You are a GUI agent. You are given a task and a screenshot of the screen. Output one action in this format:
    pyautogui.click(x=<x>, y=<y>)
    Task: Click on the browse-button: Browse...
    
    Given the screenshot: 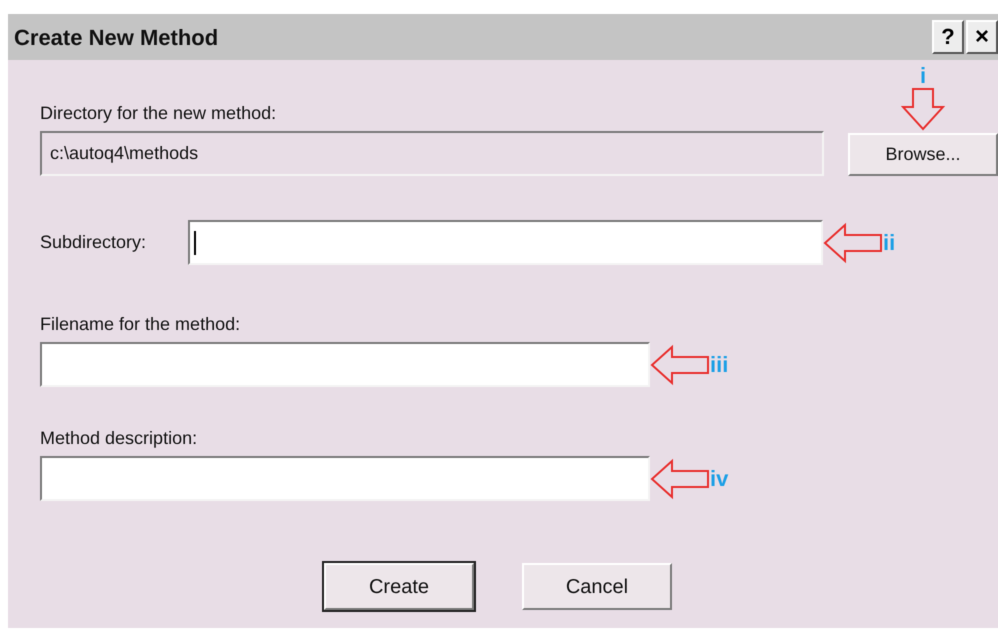 What is the action you would take?
    pyautogui.click(x=923, y=154)
    